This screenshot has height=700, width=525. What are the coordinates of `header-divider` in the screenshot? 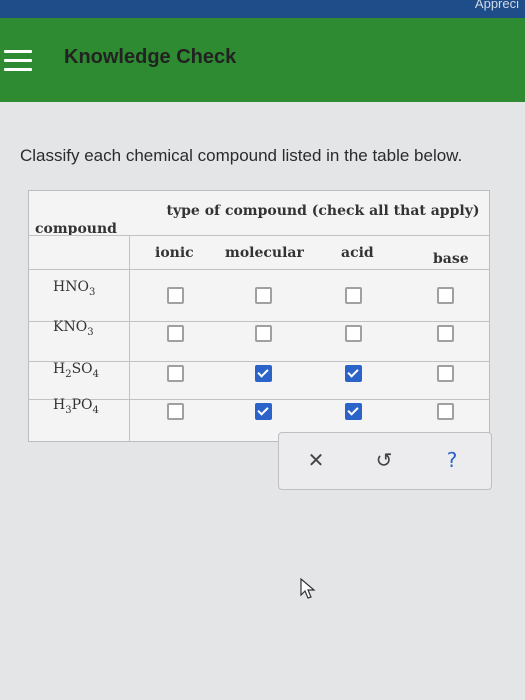 It's located at (259, 235).